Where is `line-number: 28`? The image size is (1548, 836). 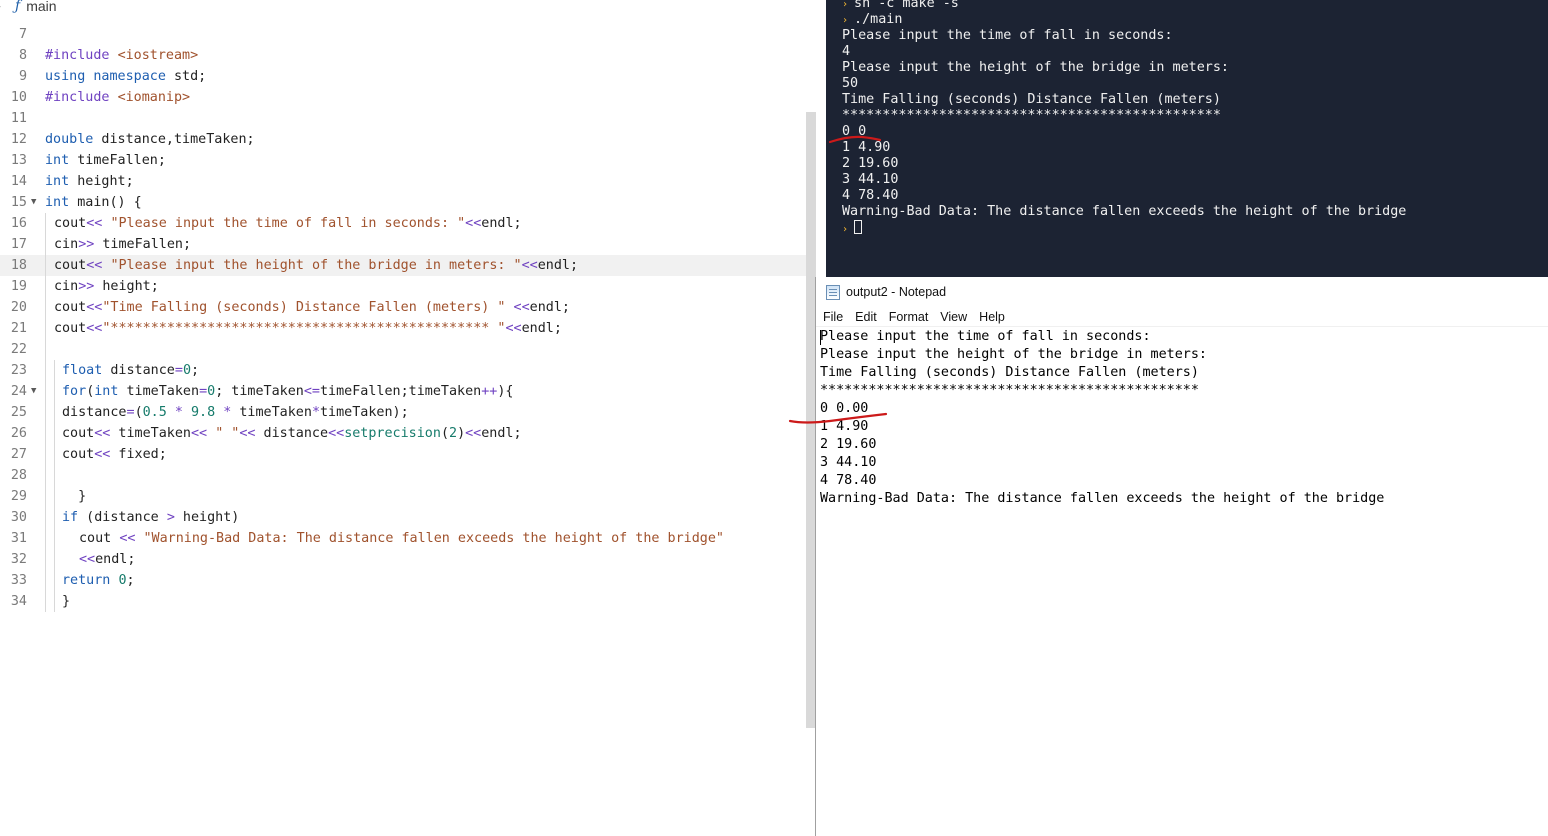
line-number: 28 is located at coordinates (18, 475).